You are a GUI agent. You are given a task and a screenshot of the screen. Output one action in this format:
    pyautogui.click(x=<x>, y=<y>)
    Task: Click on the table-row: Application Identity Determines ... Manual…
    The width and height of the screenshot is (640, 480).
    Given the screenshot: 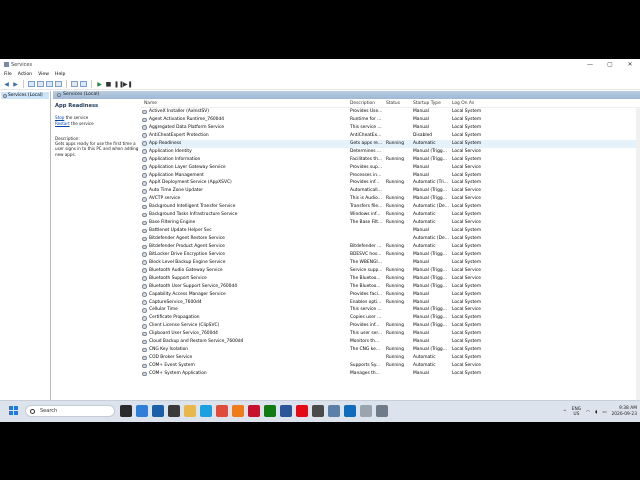 What is the action you would take?
    pyautogui.click(x=390, y=152)
    